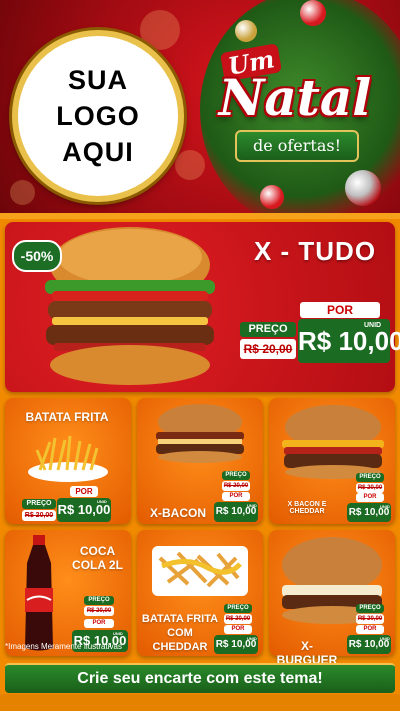 The width and height of the screenshot is (400, 711). What do you see at coordinates (39, 593) in the screenshot?
I see `soda-bottle-image` at bounding box center [39, 593].